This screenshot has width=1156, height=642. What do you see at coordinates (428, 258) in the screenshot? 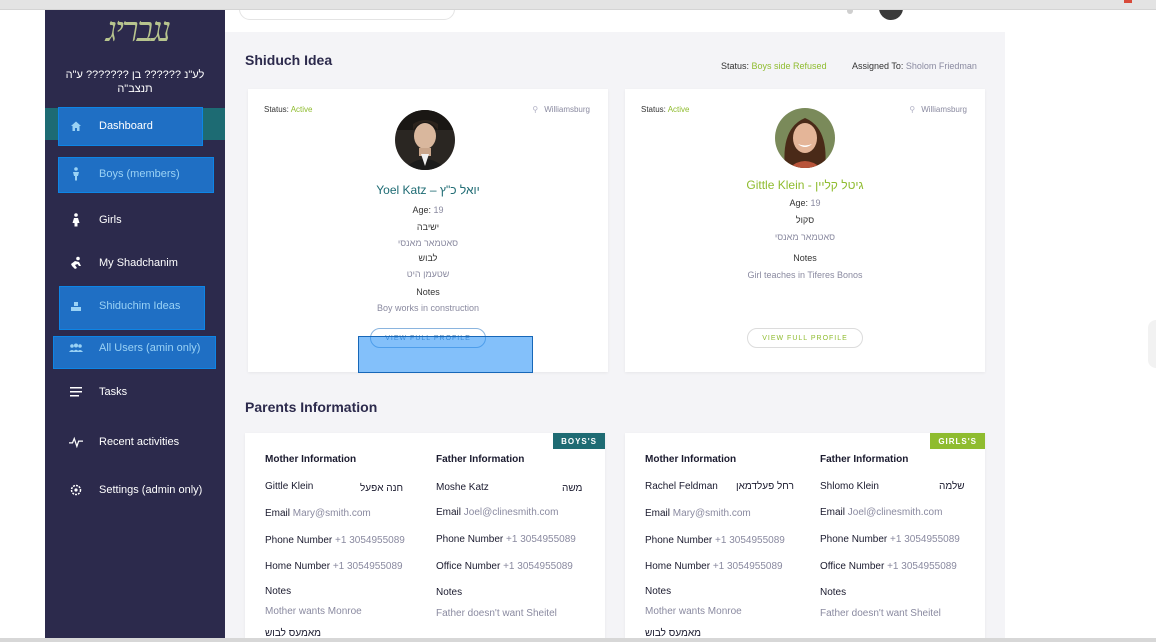
I see `dress-label: לבוש` at bounding box center [428, 258].